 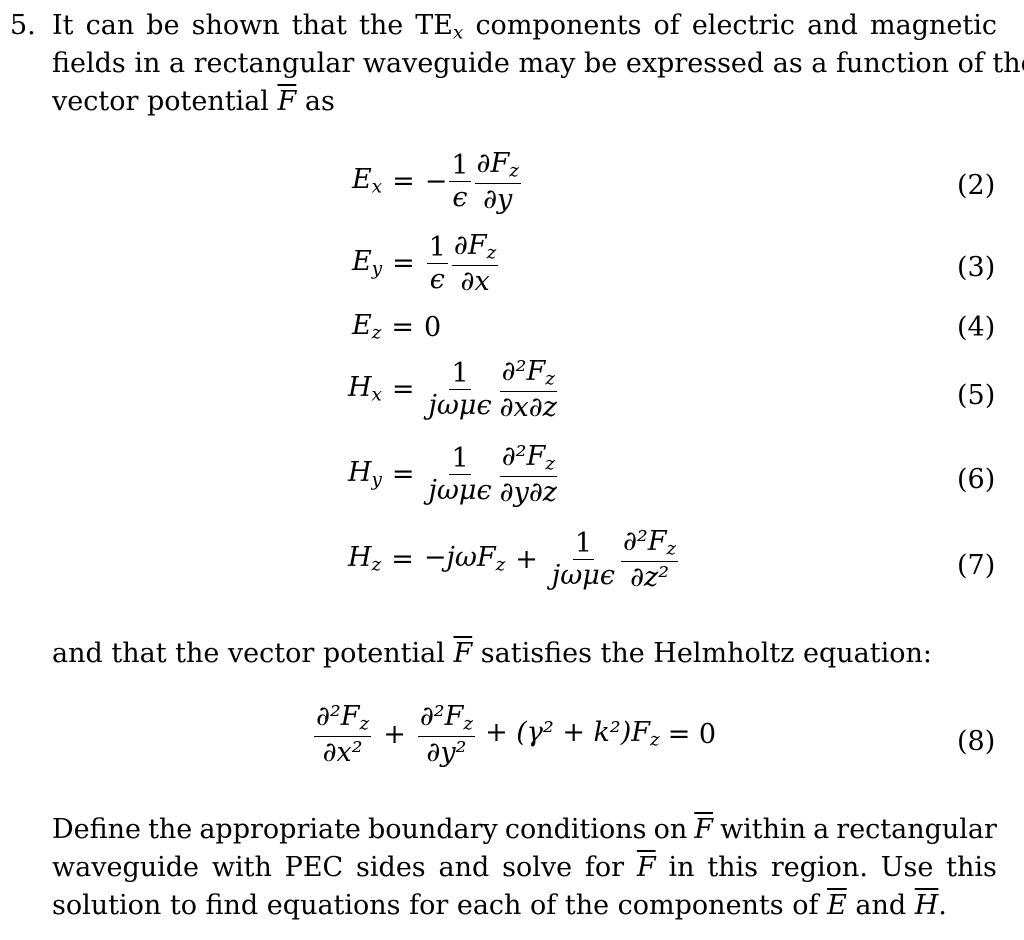 I want to click on word: sides, so click(x=391, y=867).